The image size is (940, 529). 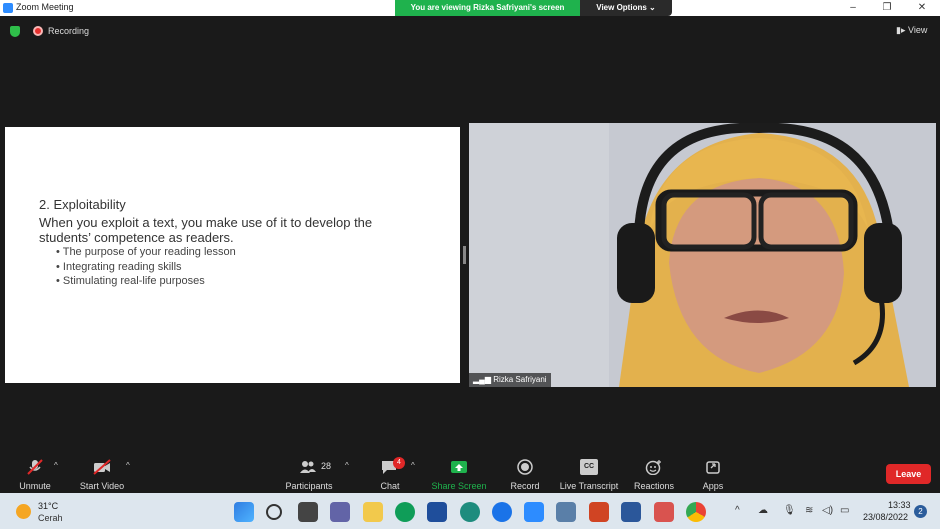 I want to click on slide-bullet: • Stimulating real-life purposes, so click(x=130, y=281).